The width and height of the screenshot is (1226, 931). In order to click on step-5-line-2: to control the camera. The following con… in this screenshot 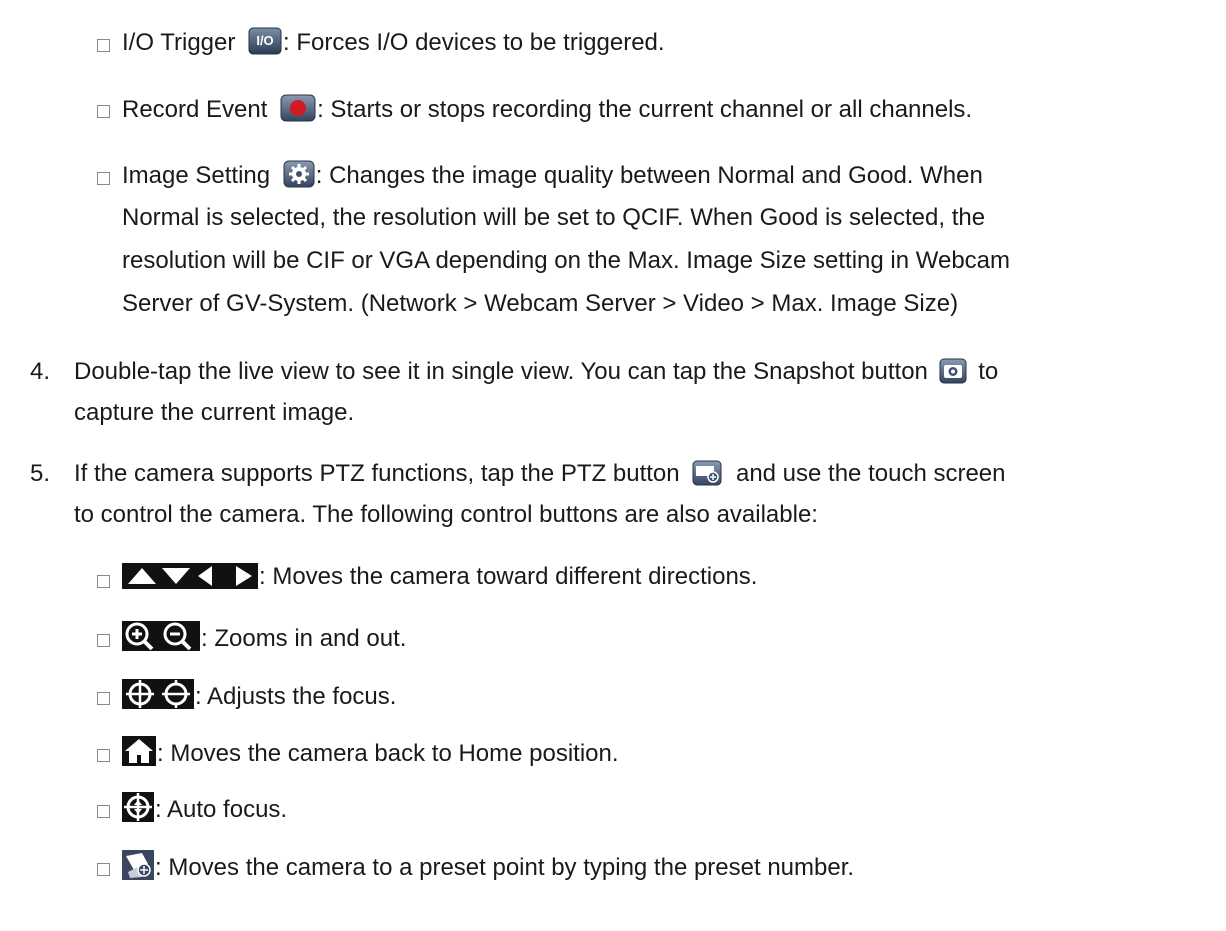, I will do `click(446, 514)`.